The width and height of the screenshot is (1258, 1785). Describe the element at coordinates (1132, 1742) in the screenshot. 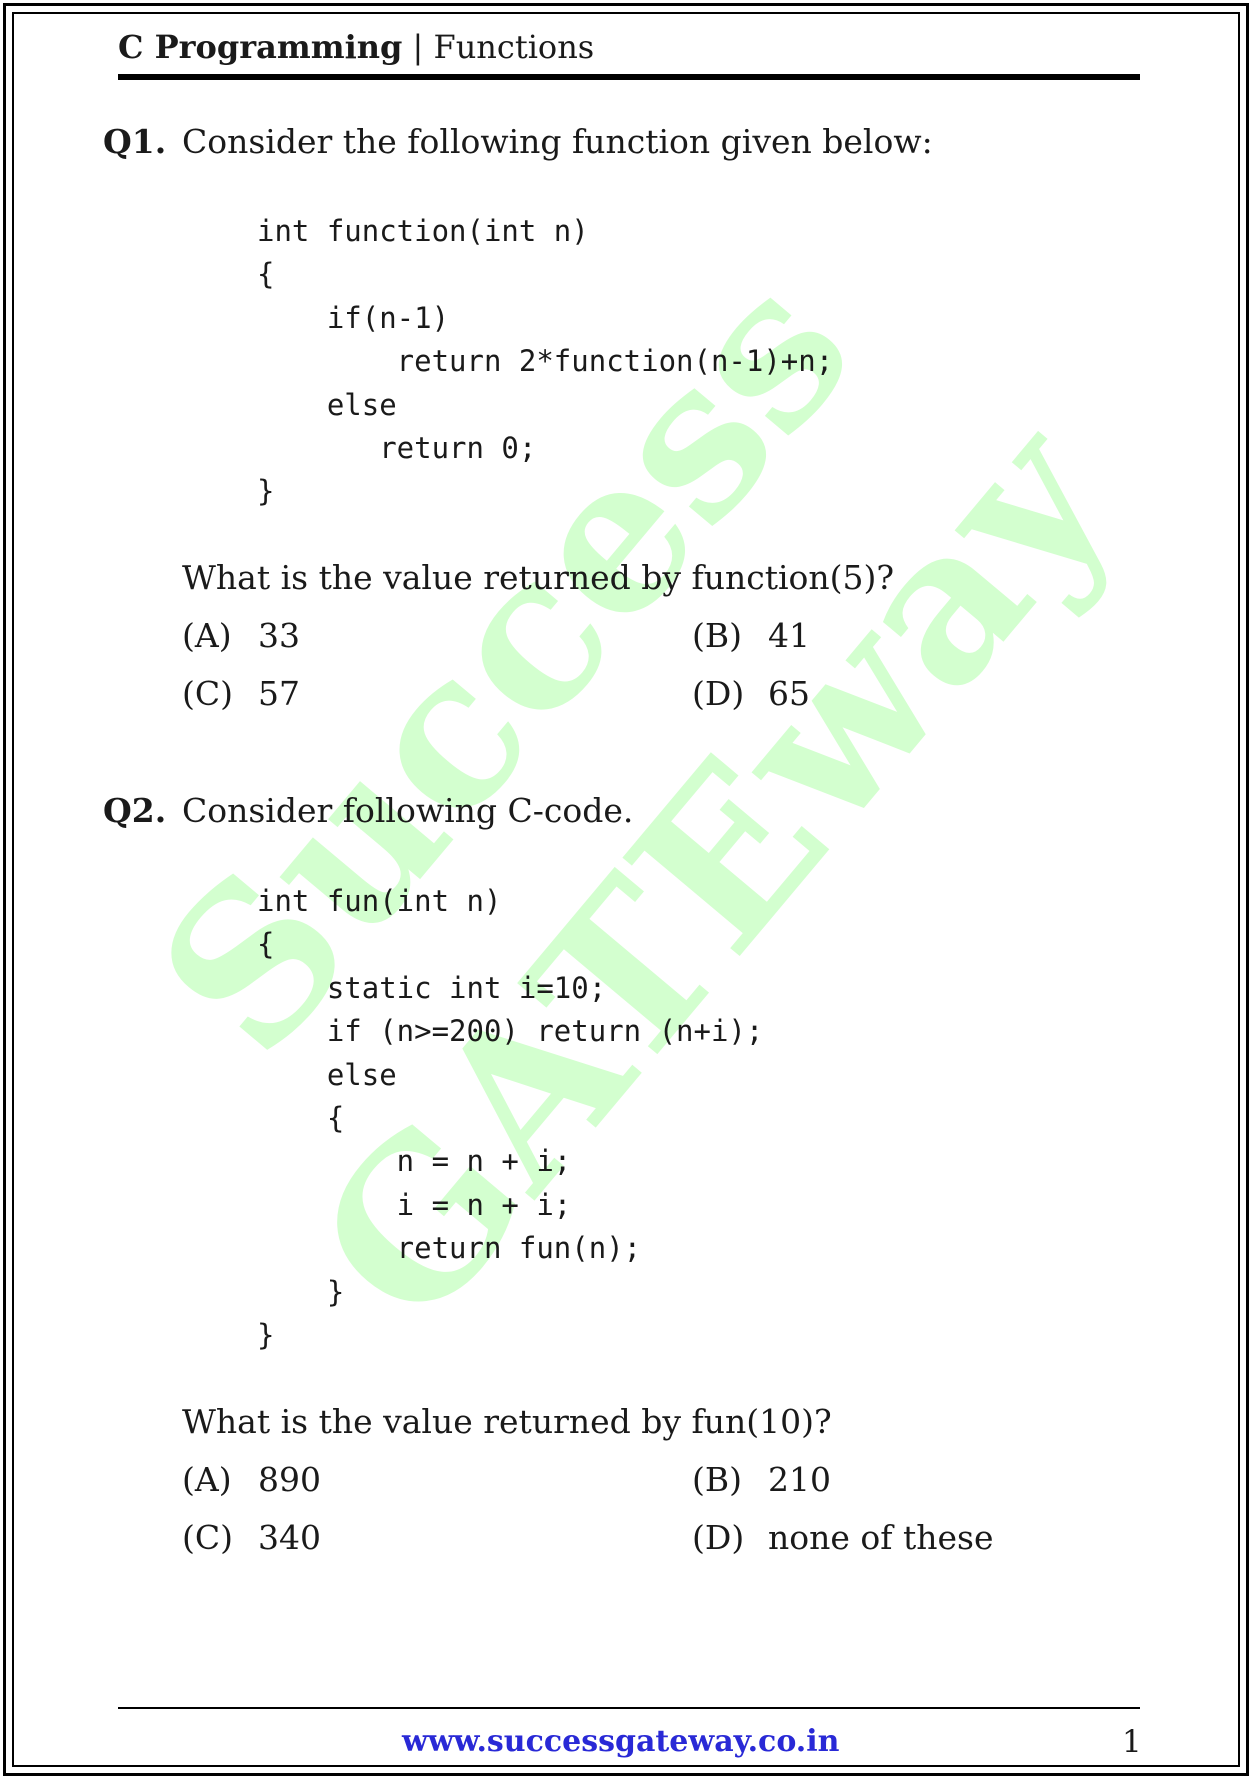

I see `page-number: 1` at that location.